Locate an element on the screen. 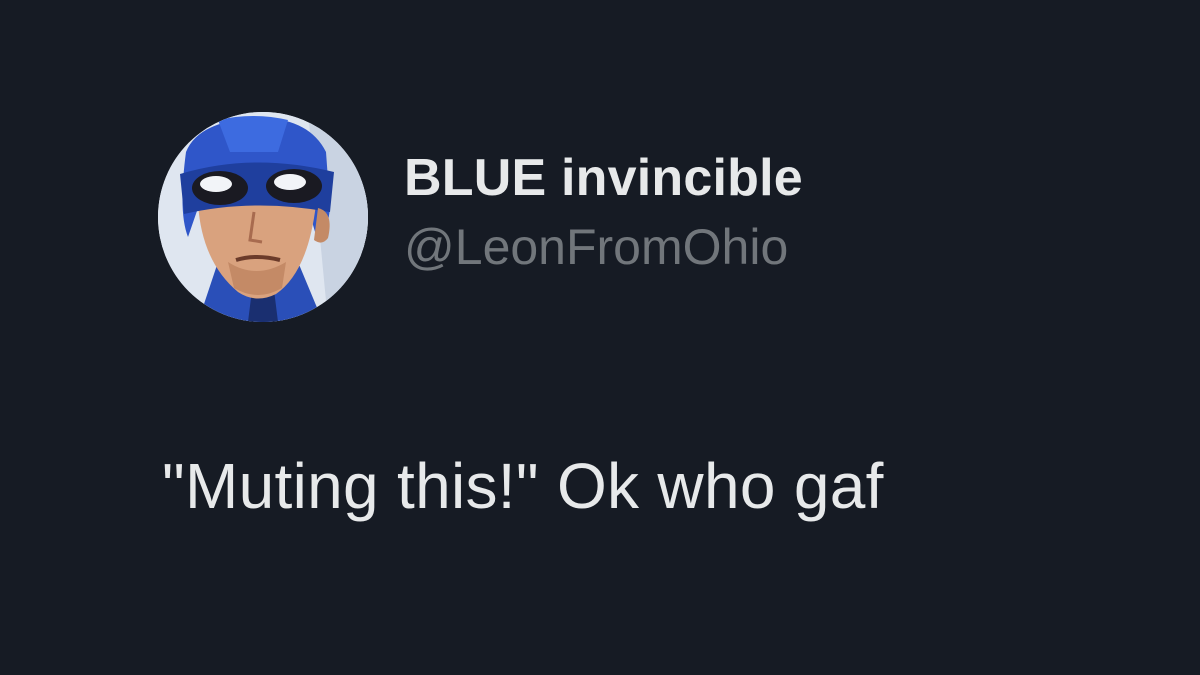  avatar is located at coordinates (263, 217).